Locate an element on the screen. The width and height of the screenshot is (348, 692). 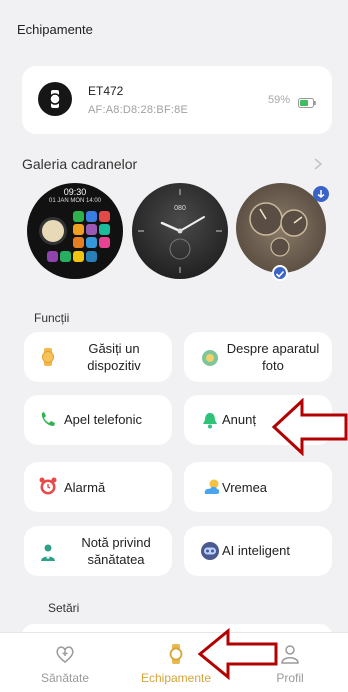
health-note-button: Notă privind sănătatea is located at coordinates (98, 551).